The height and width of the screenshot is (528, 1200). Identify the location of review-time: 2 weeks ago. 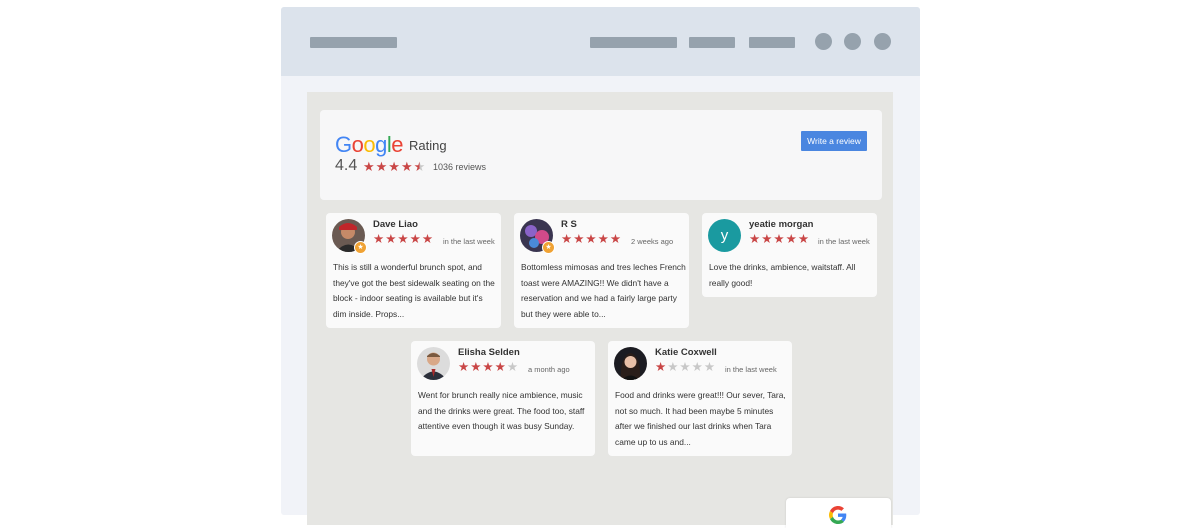
(652, 241).